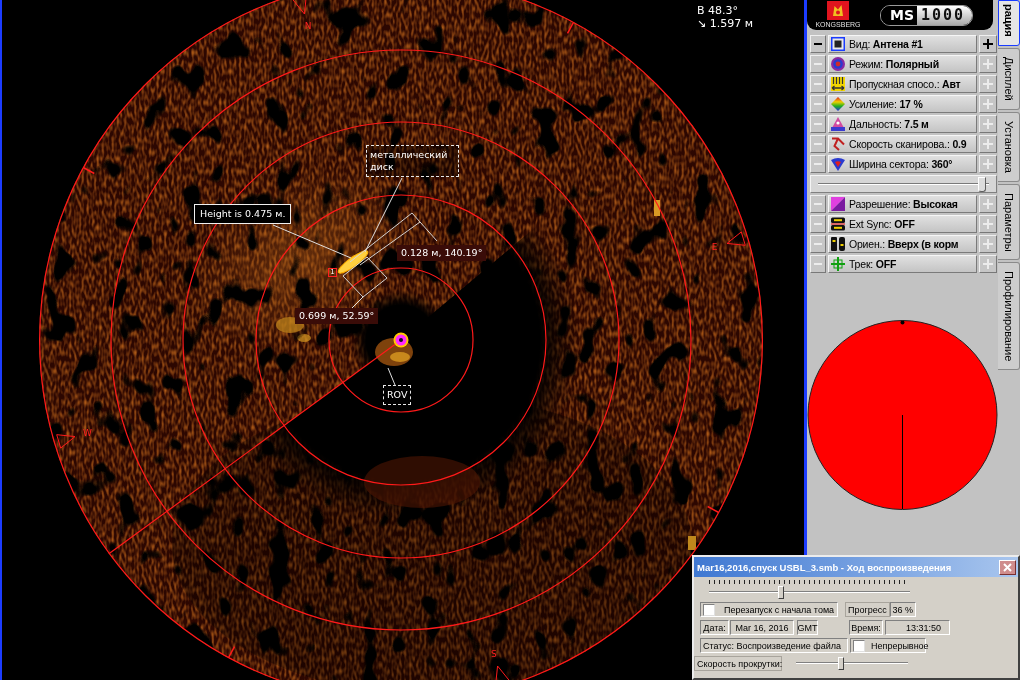  Describe the element at coordinates (838, 164) in the screenshot. I see `fan-icon` at that location.